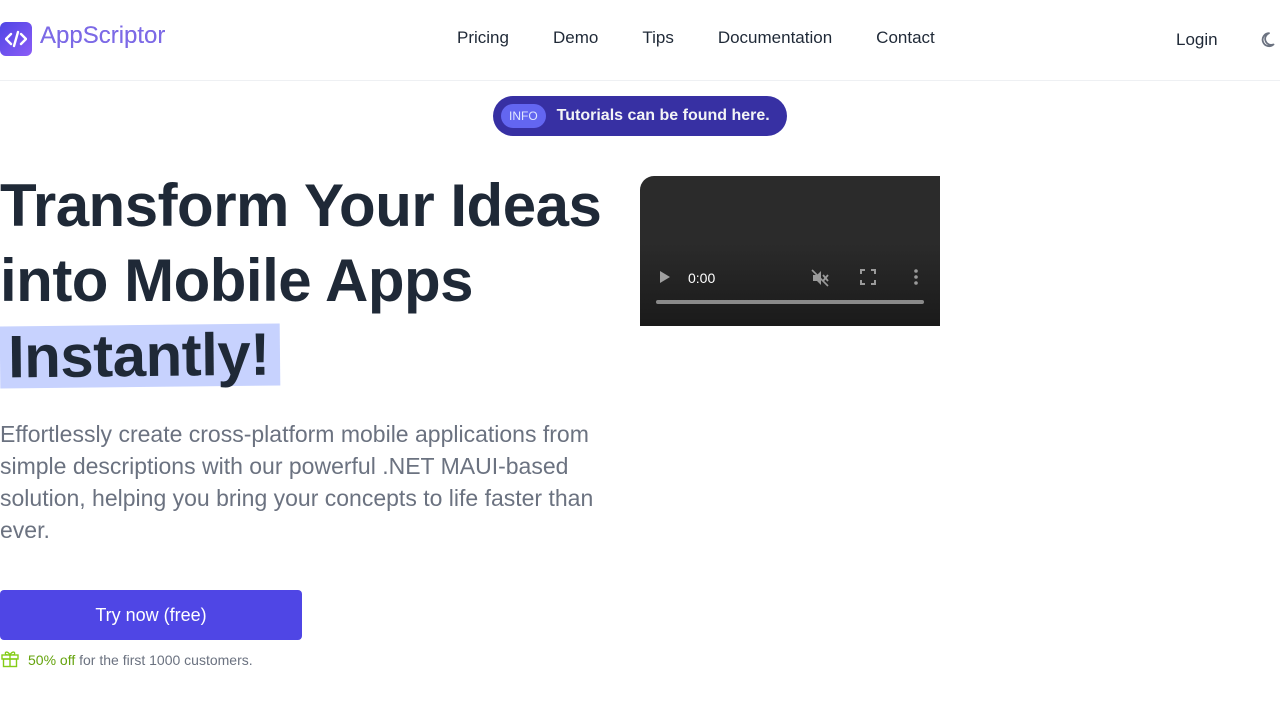  What do you see at coordinates (663, 116) in the screenshot?
I see `info-banner-text: Tutorials can be found here.` at bounding box center [663, 116].